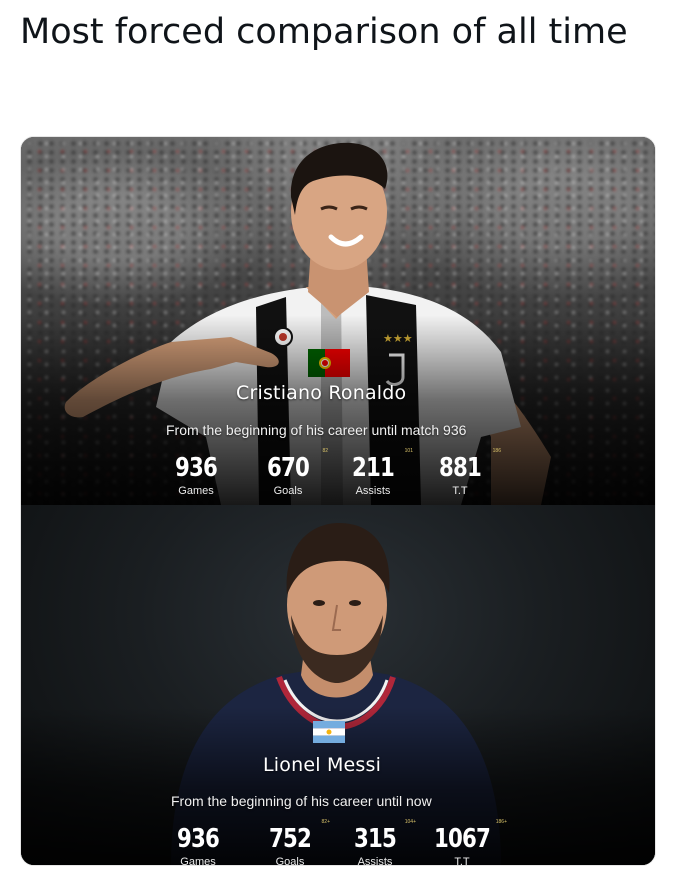 Image resolution: width=675 pixels, height=871 pixels. I want to click on stat-note: 101, so click(408, 451).